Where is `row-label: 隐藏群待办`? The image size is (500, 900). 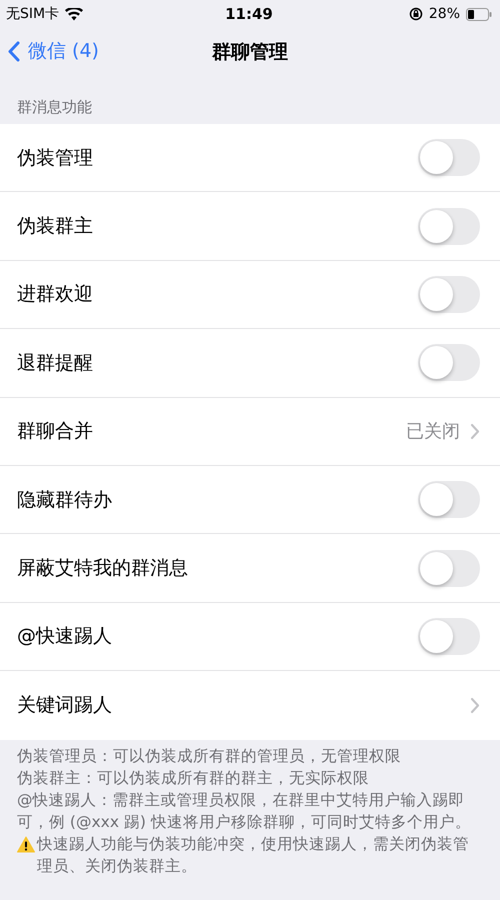 row-label: 隐藏群待办 is located at coordinates (65, 500).